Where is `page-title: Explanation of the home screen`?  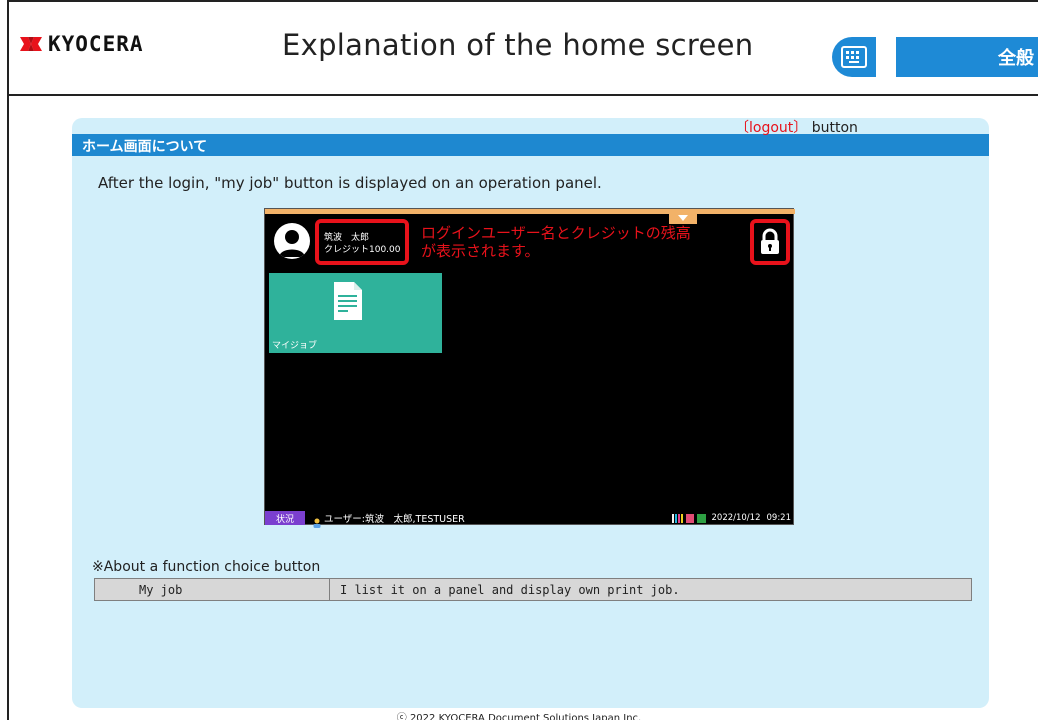 page-title: Explanation of the home screen is located at coordinates (518, 45).